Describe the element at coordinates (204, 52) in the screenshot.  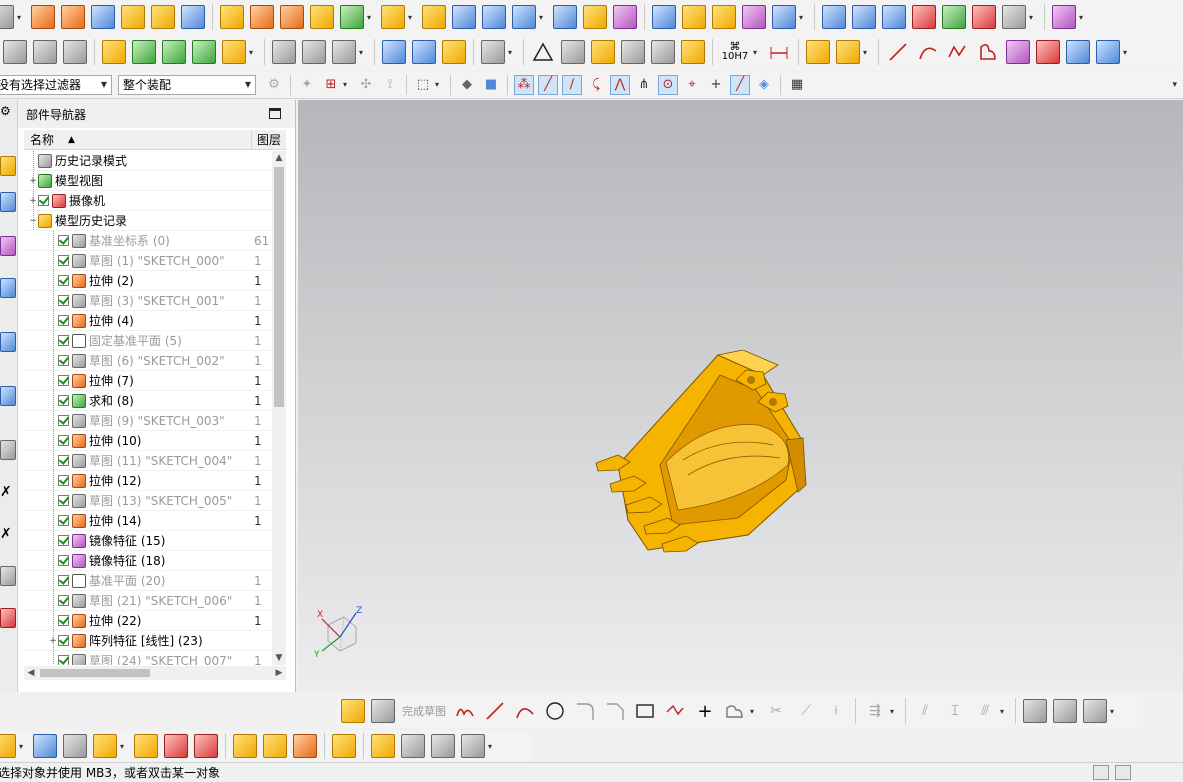
I see `show-icon` at that location.